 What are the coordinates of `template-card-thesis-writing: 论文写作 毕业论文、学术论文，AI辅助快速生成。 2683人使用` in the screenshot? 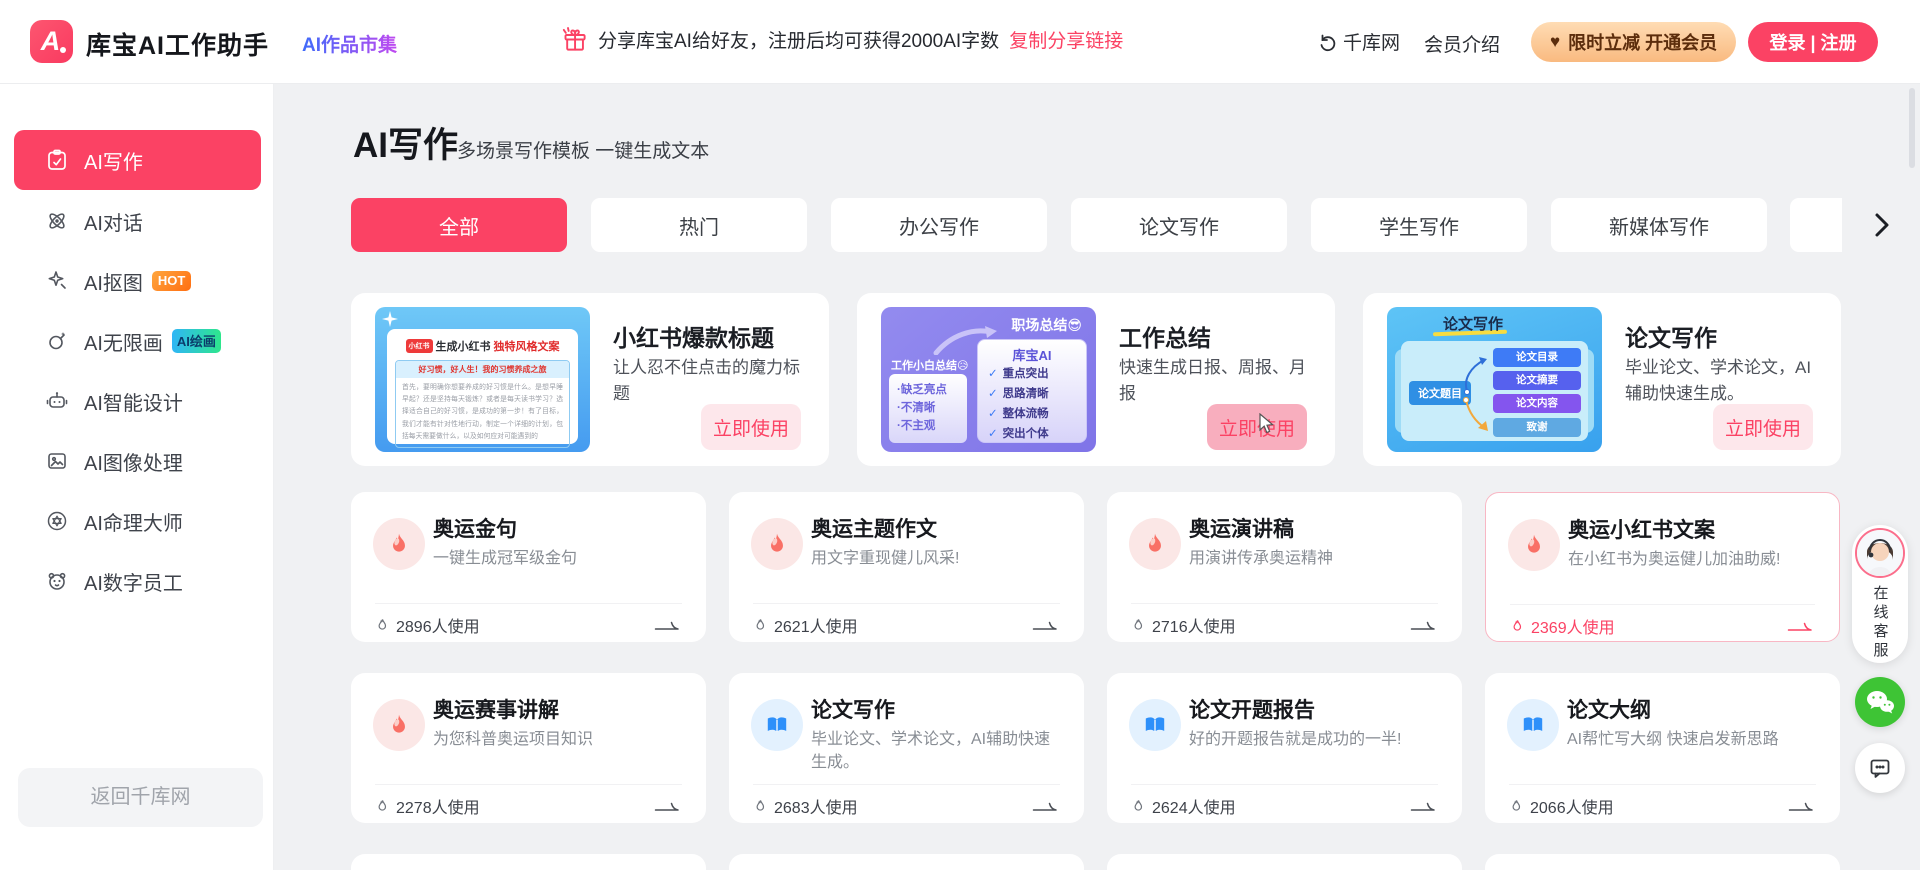 It's located at (906, 748).